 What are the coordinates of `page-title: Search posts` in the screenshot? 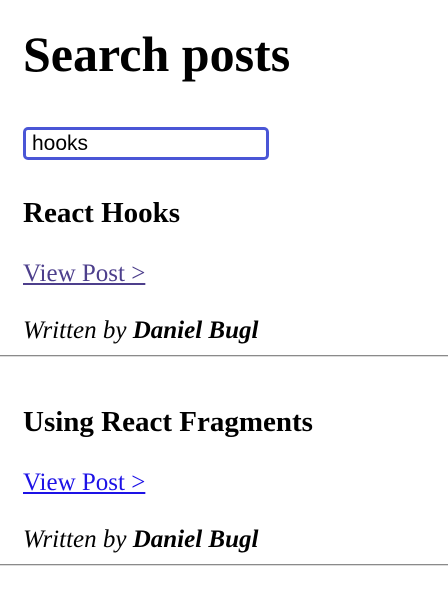 It's located at (157, 54).